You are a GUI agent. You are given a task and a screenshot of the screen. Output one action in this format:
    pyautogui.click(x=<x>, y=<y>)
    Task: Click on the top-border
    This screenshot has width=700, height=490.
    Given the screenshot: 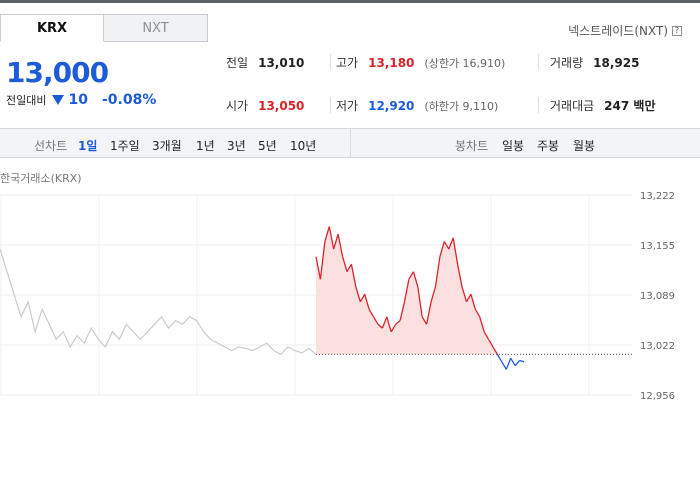 What is the action you would take?
    pyautogui.click(x=350, y=1)
    